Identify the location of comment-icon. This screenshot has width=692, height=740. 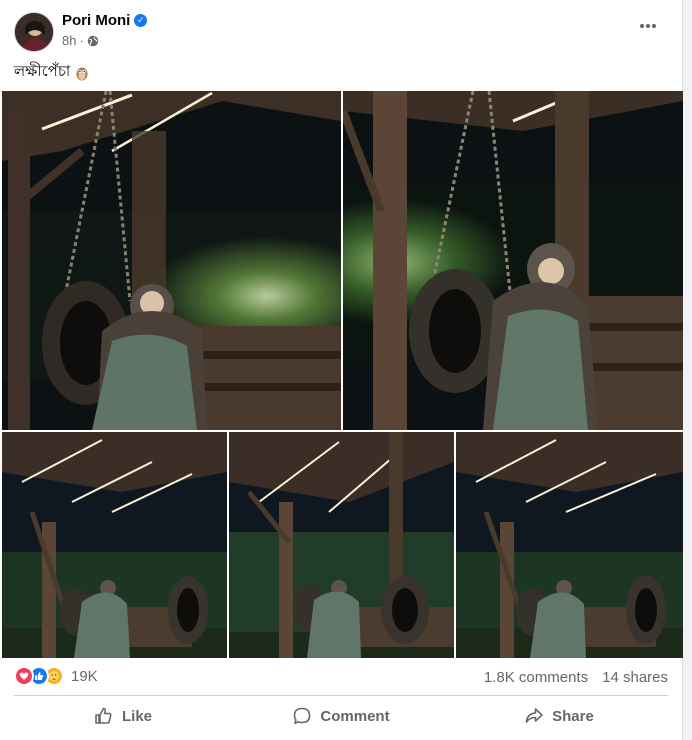
(302, 715).